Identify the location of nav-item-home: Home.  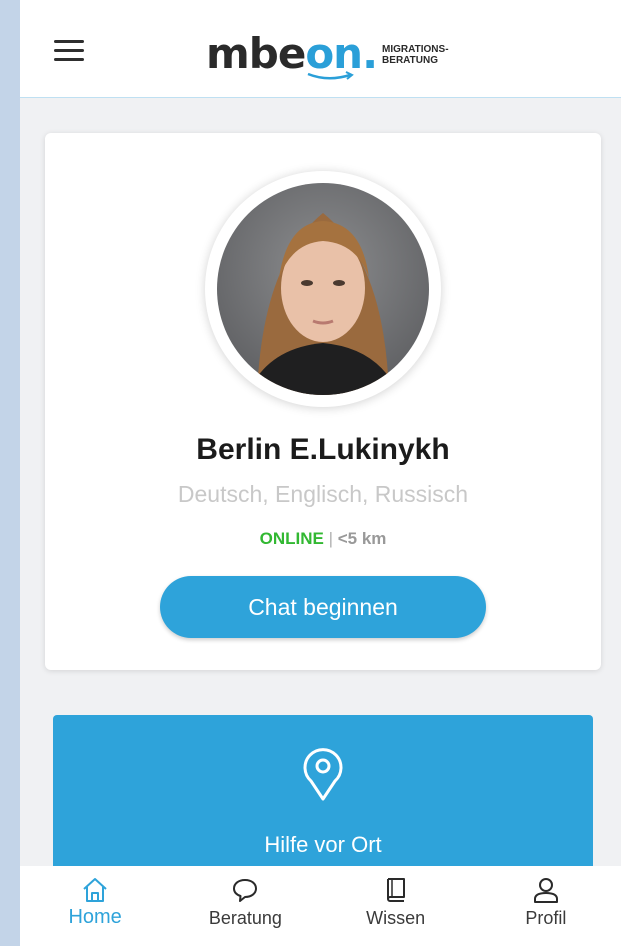
(95, 906).